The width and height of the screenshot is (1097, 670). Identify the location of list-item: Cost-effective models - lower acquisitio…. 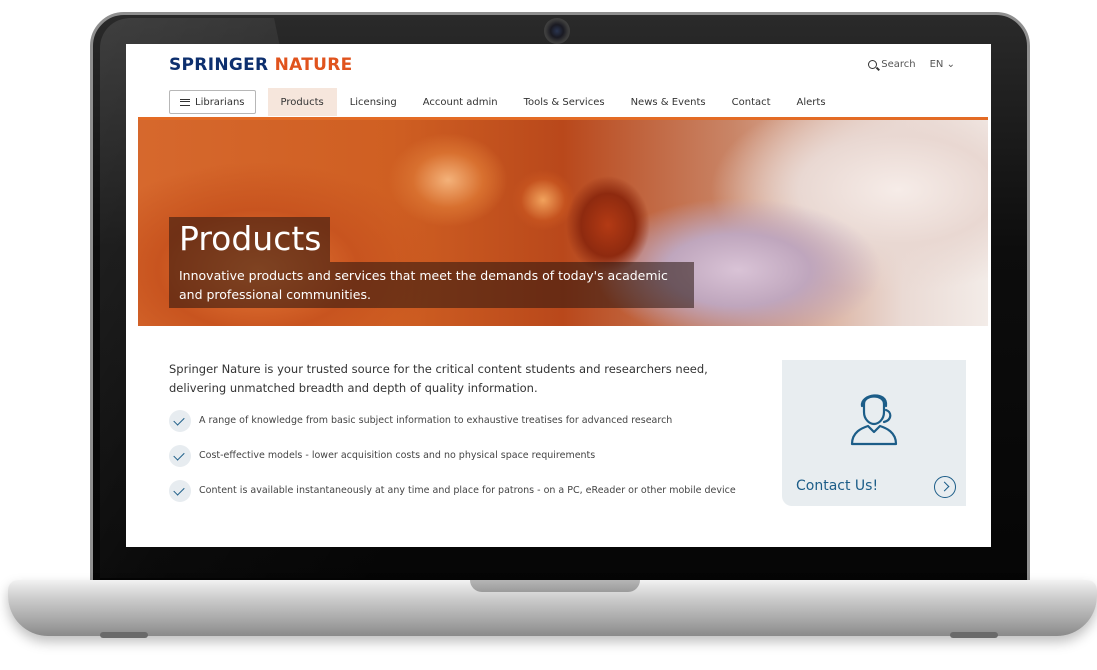
(382, 456).